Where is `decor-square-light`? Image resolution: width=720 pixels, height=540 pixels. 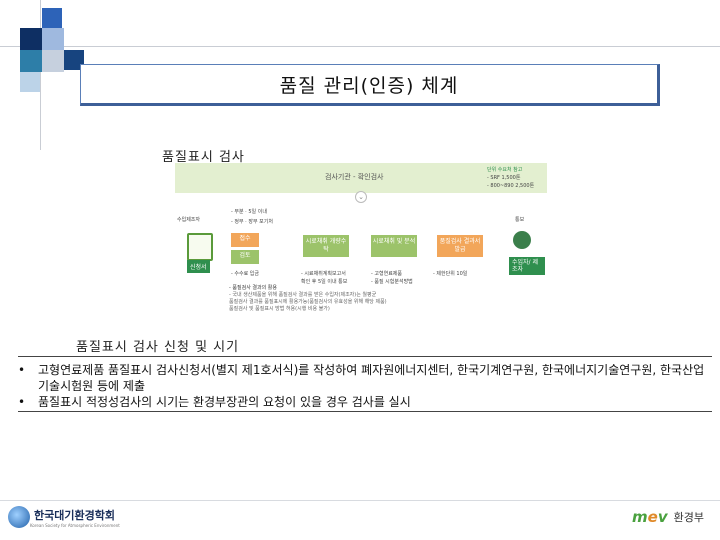
decor-square-light is located at coordinates (53, 39).